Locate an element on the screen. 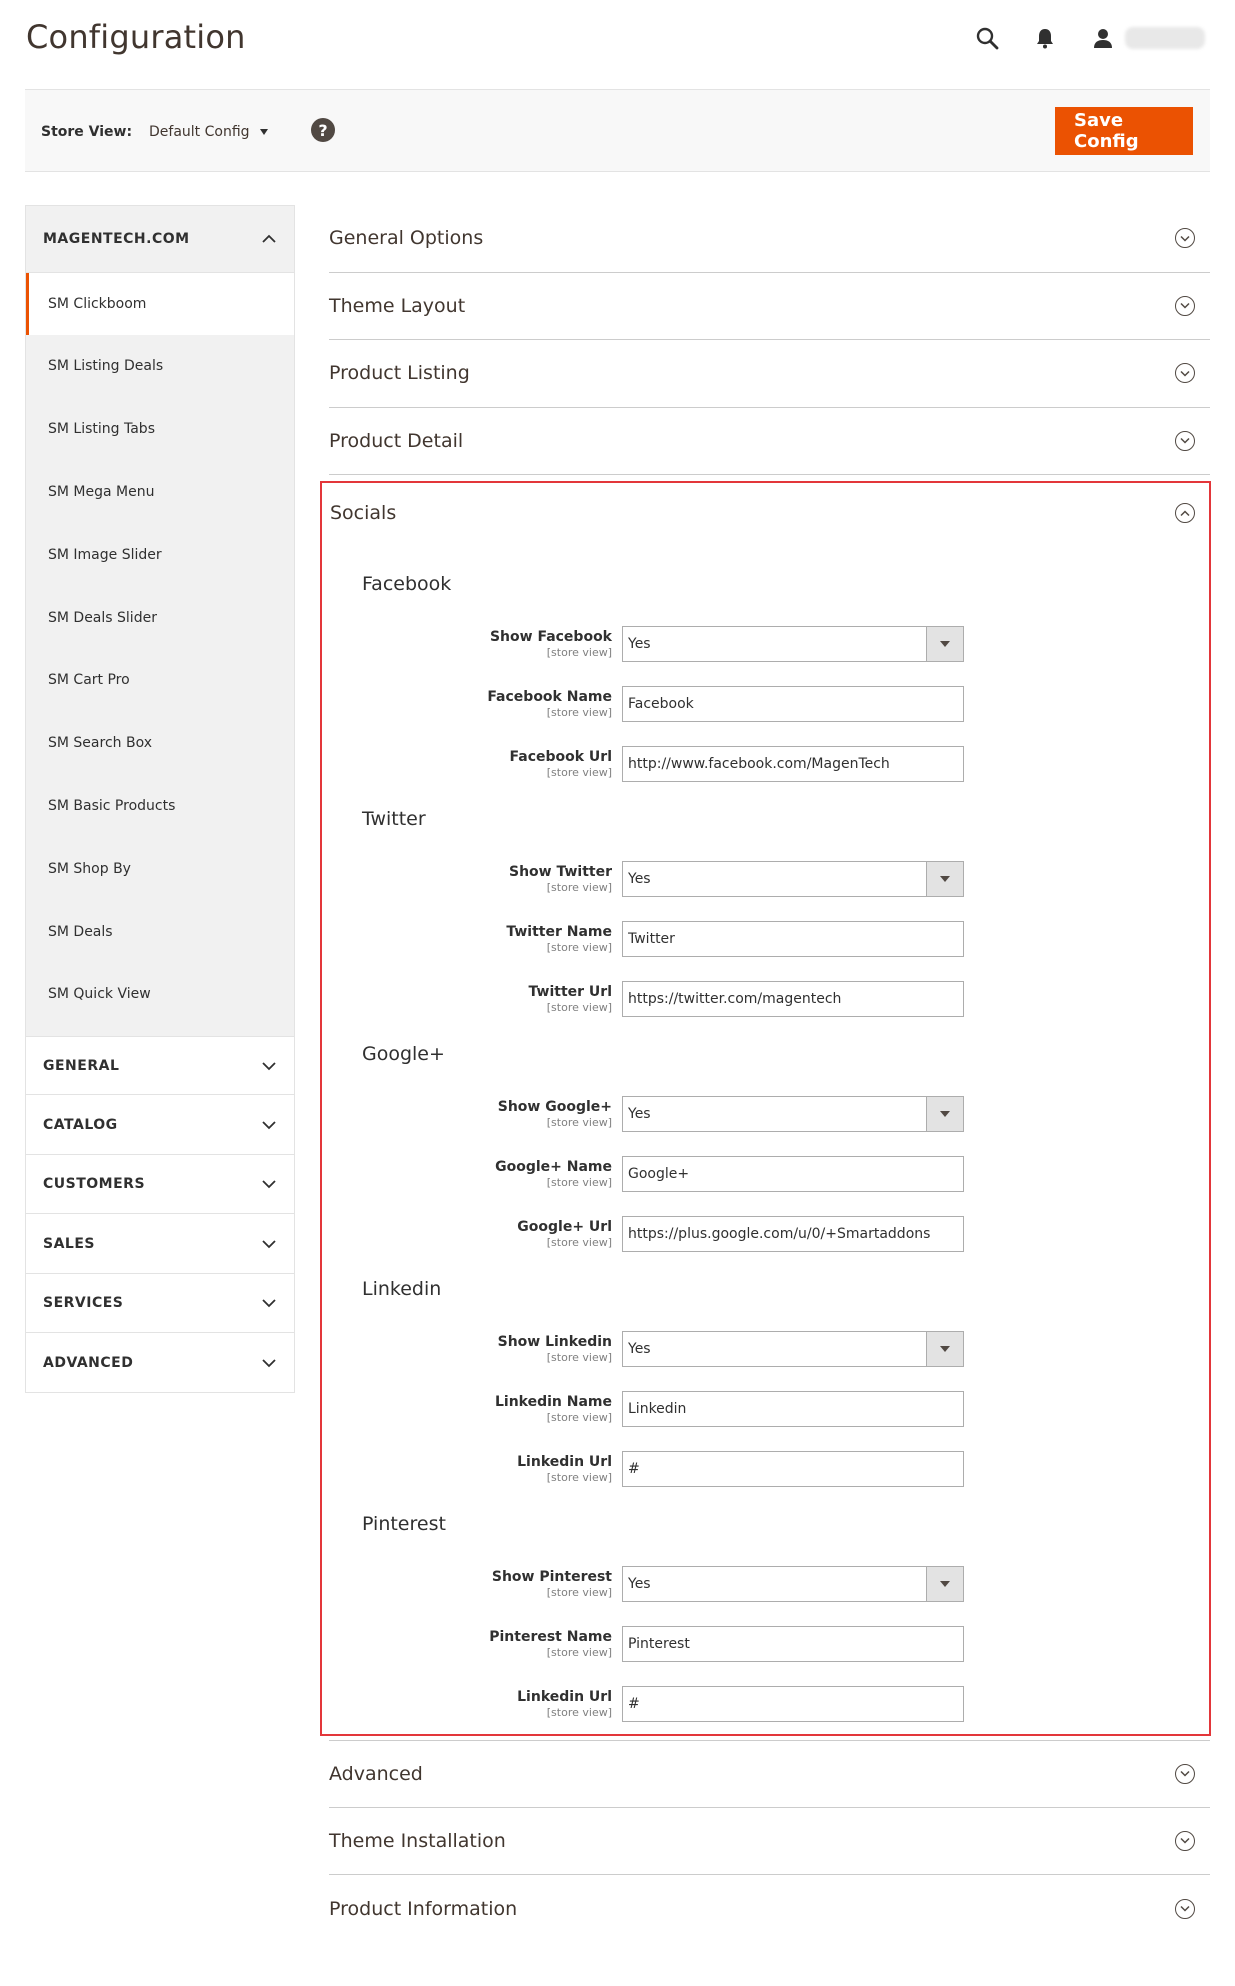 This screenshot has width=1235, height=1986. section-title: Socials is located at coordinates (363, 513).